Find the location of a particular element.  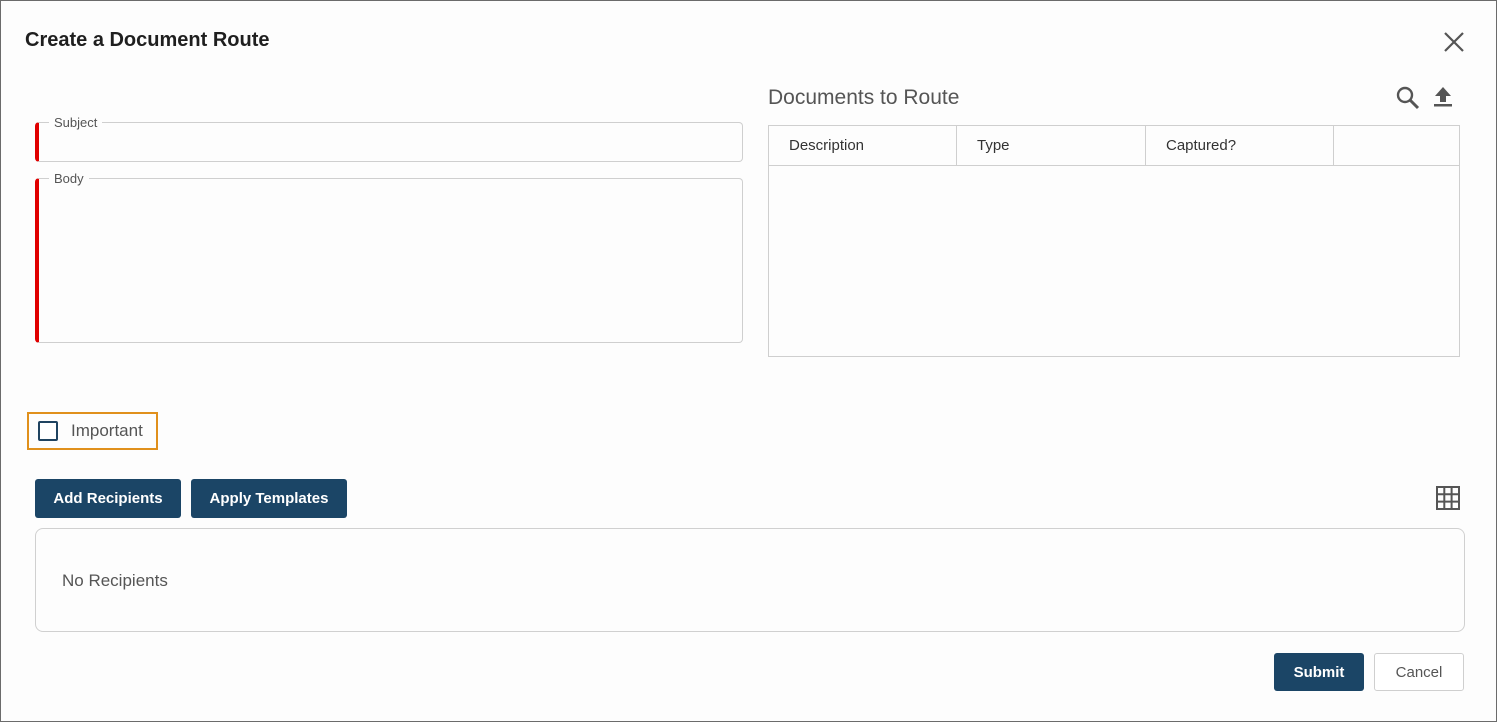

body-field: Body is located at coordinates (389, 257).